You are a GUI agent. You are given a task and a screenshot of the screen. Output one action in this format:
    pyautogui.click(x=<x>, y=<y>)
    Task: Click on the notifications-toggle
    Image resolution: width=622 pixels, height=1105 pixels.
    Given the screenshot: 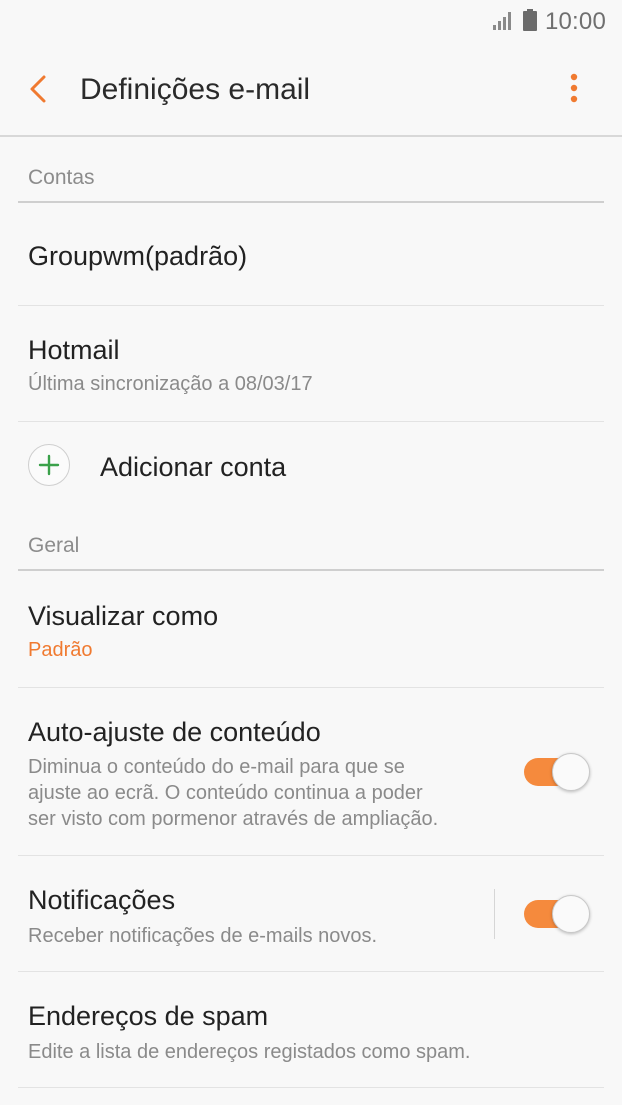 What is the action you would take?
    pyautogui.click(x=557, y=914)
    